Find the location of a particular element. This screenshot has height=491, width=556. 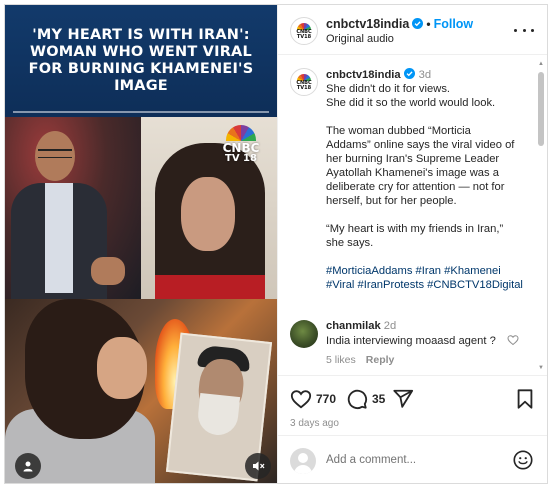

user-tag-button is located at coordinates (28, 466).